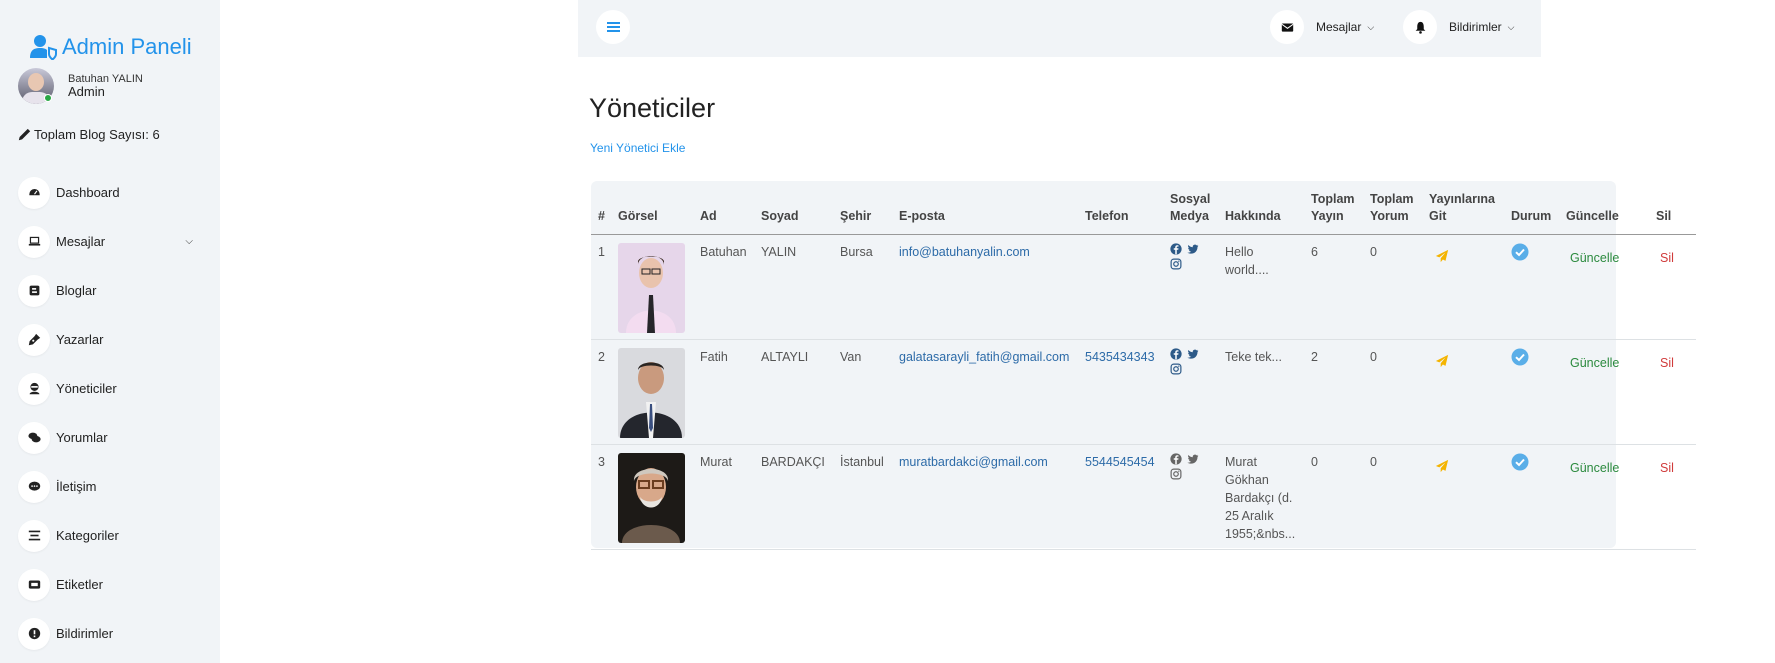 The width and height of the screenshot is (1775, 663). Describe the element at coordinates (105, 388) in the screenshot. I see `sidebar-item-yoneticiler: Yöneticiler` at that location.